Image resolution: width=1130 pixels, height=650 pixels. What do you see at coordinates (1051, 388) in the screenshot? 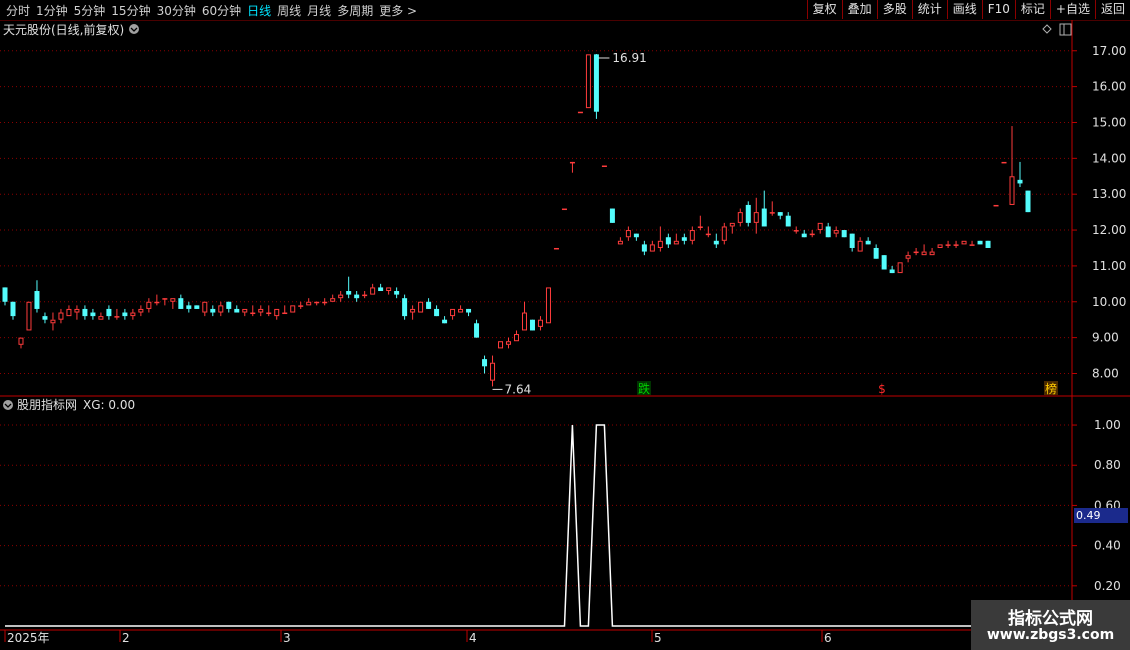
I see `event-marker: 榜` at bounding box center [1051, 388].